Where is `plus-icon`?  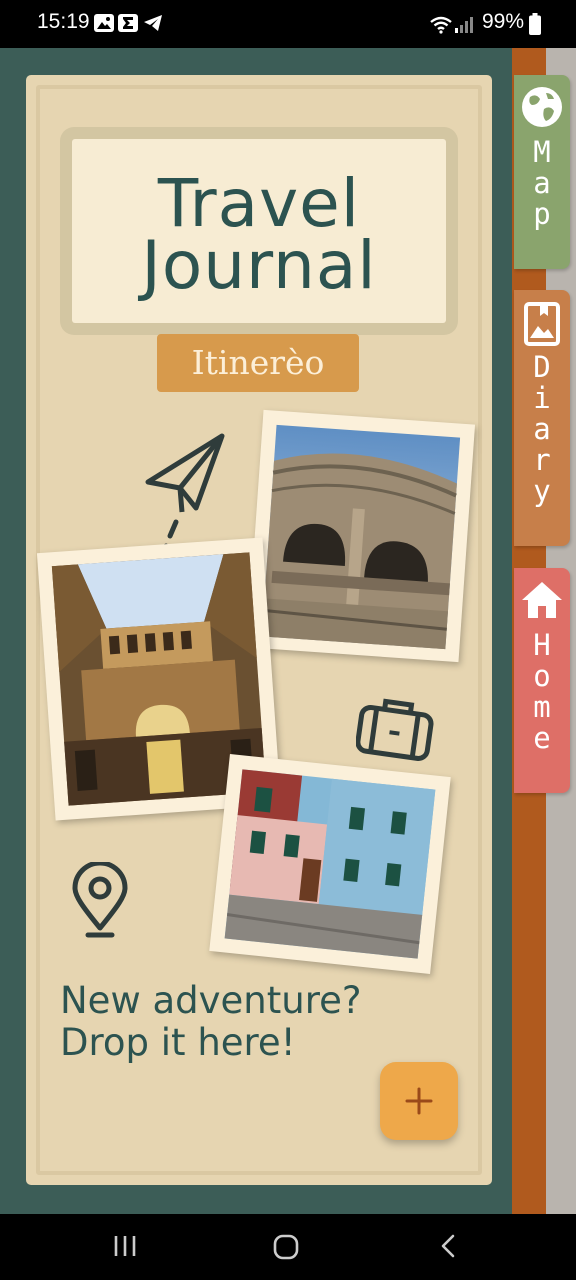 plus-icon is located at coordinates (419, 1101).